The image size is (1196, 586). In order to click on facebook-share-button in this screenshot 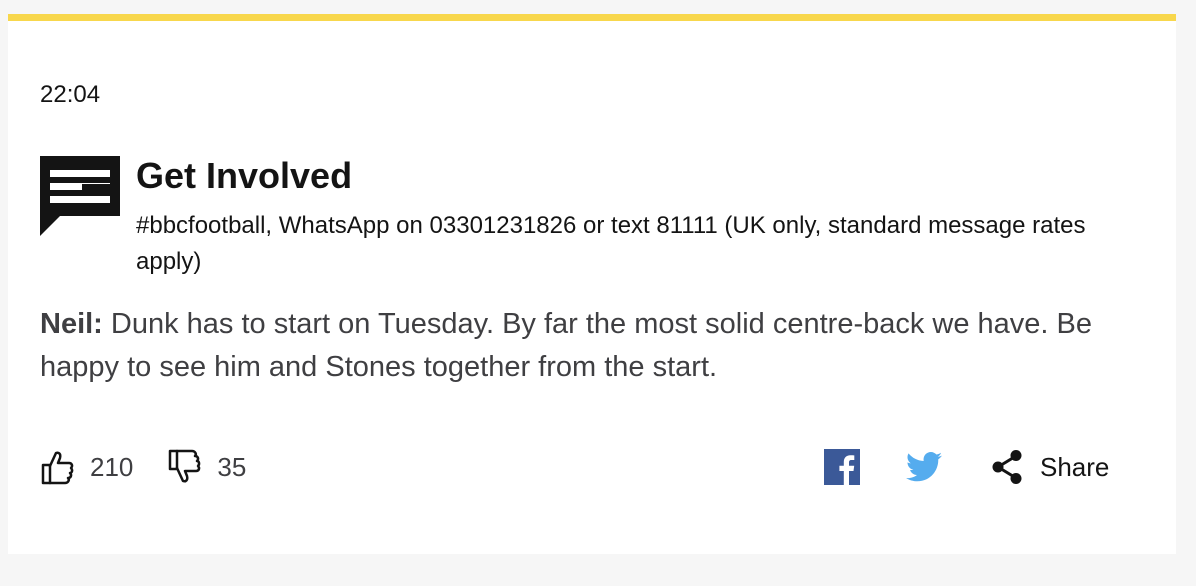, I will do `click(842, 467)`.